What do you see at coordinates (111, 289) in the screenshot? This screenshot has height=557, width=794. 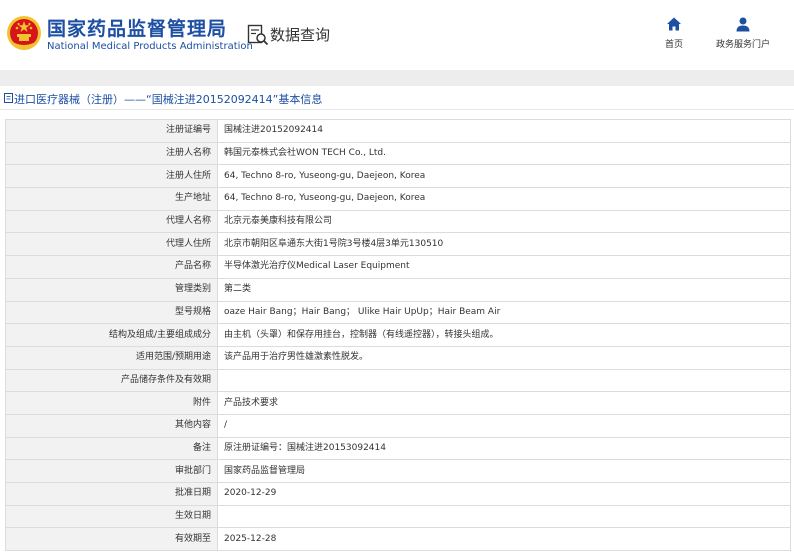 I see `field-label: 管理类别` at bounding box center [111, 289].